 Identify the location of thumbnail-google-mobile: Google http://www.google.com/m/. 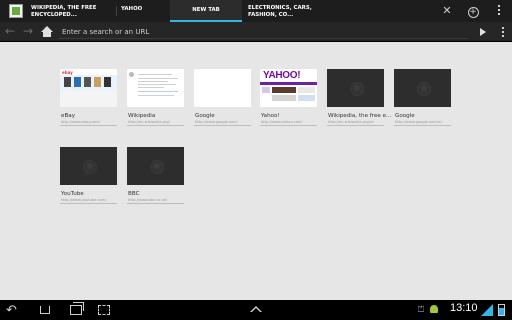
(422, 97).